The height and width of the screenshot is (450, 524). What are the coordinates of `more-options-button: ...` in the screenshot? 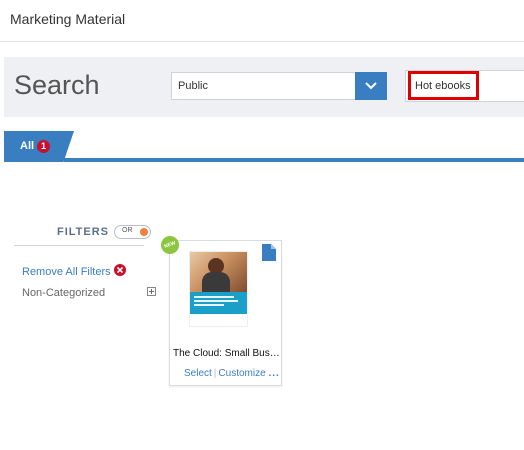 It's located at (273, 373).